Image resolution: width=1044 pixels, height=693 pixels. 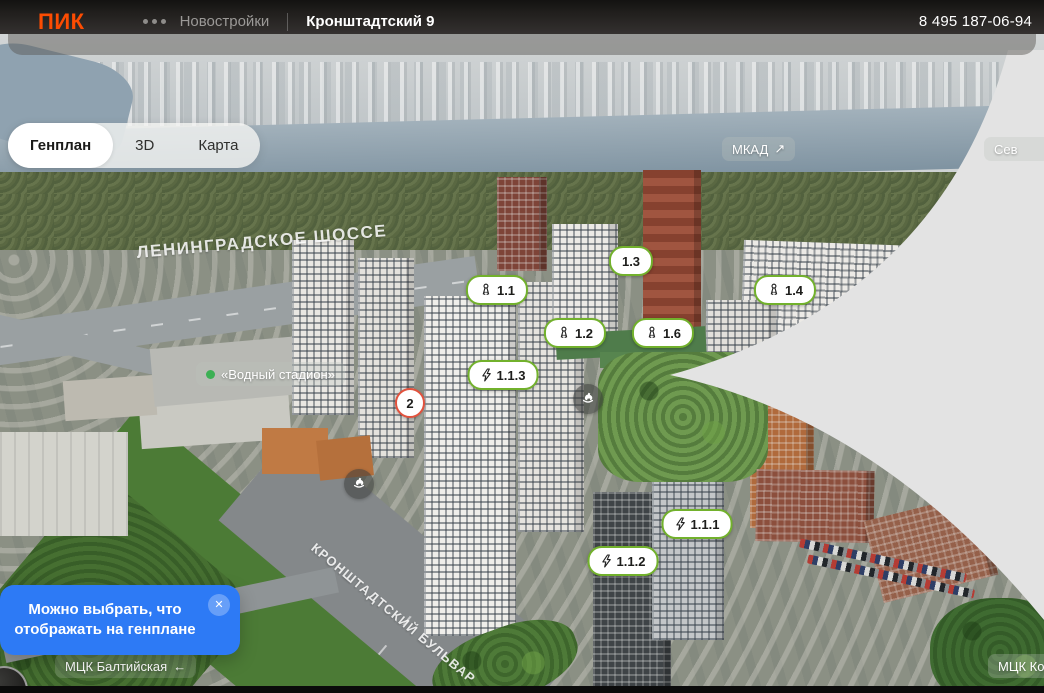 What do you see at coordinates (210, 374) in the screenshot?
I see `metro-line-dot-icon` at bounding box center [210, 374].